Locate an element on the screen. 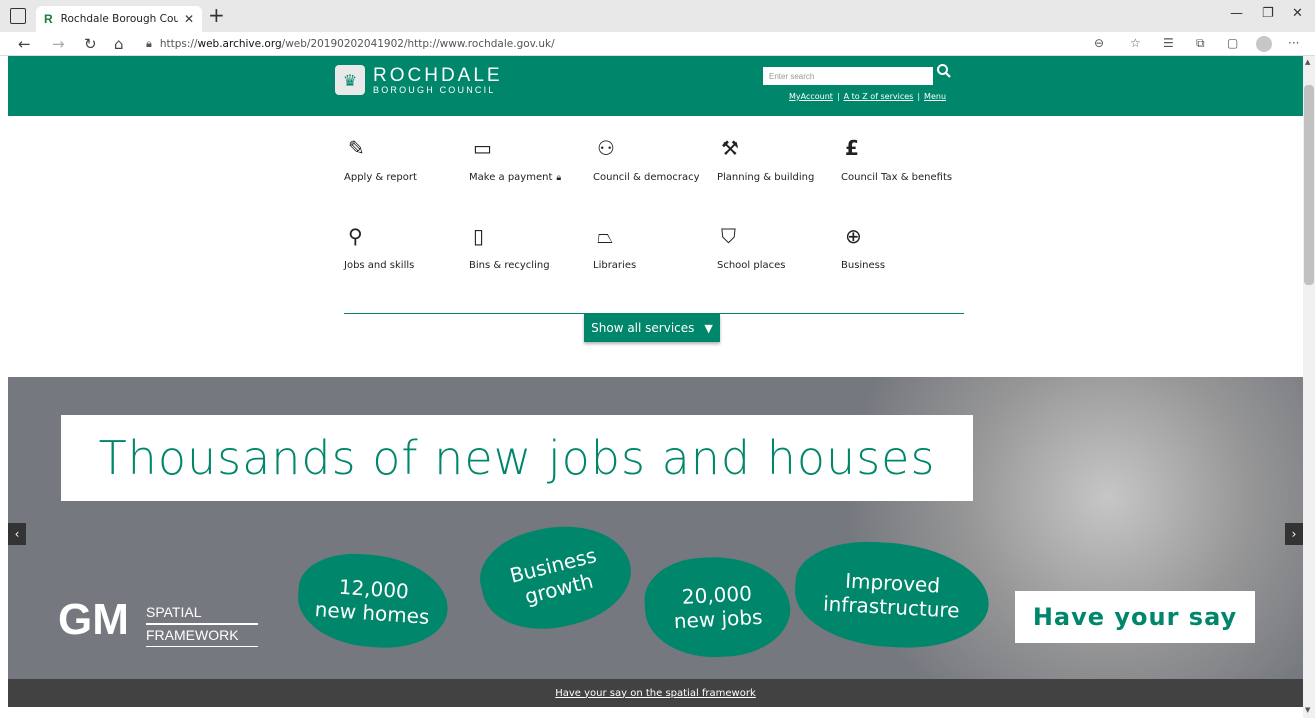 Image resolution: width=1315 pixels, height=718 pixels. service-label: Bins & recycling is located at coordinates (509, 265).